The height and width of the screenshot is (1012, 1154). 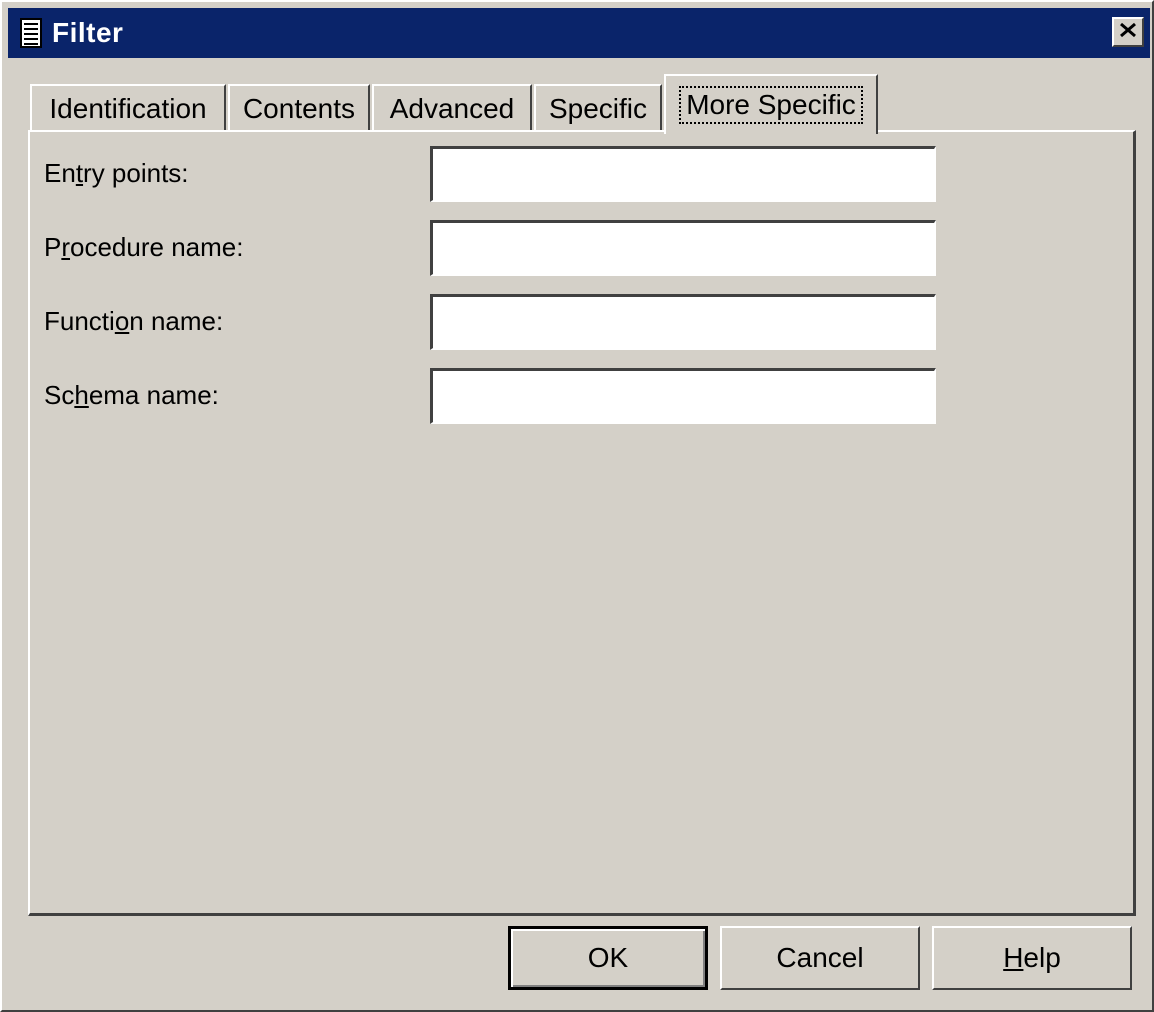 What do you see at coordinates (608, 958) in the screenshot?
I see `ok-button: OK` at bounding box center [608, 958].